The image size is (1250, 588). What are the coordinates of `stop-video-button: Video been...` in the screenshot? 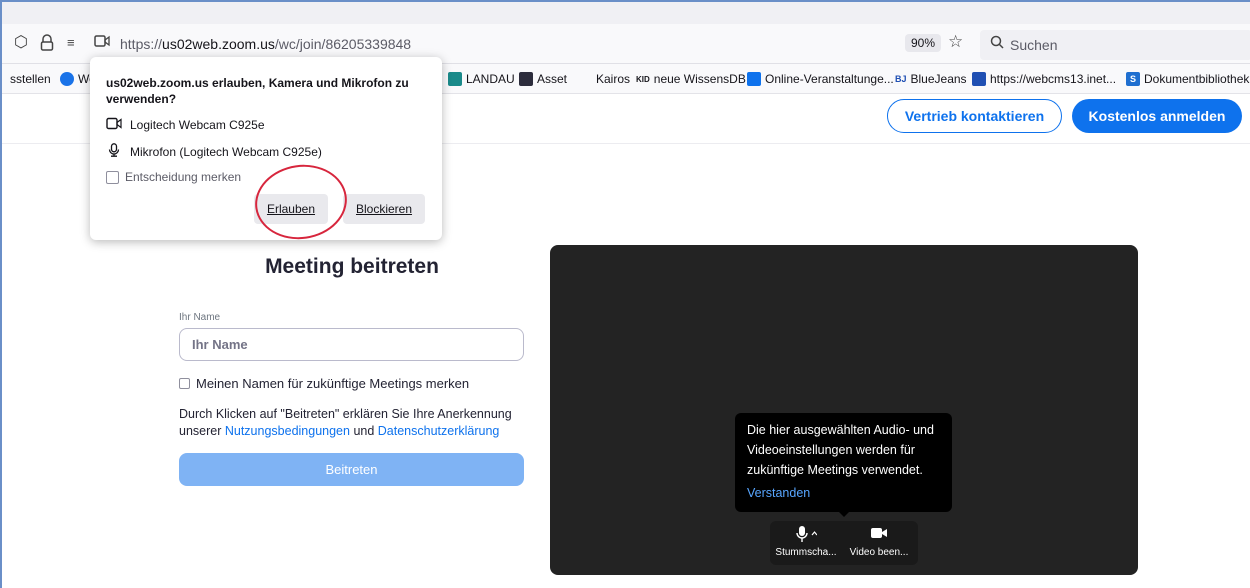 It's located at (879, 541).